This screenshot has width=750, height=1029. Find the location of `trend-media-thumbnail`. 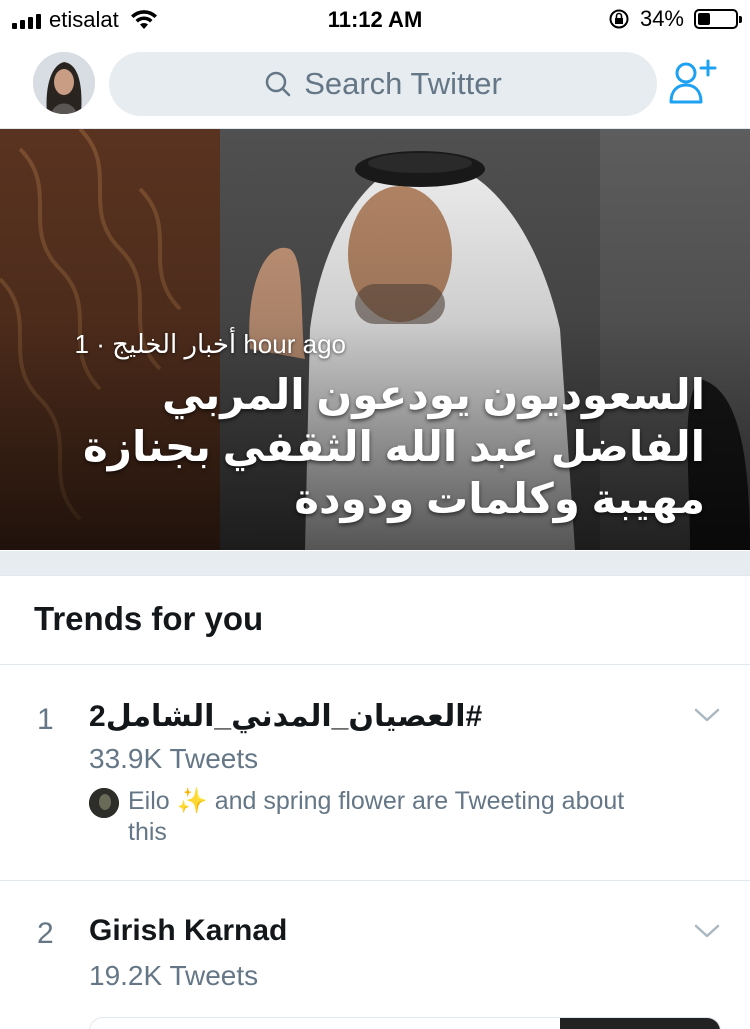

trend-media-thumbnail is located at coordinates (640, 1023).